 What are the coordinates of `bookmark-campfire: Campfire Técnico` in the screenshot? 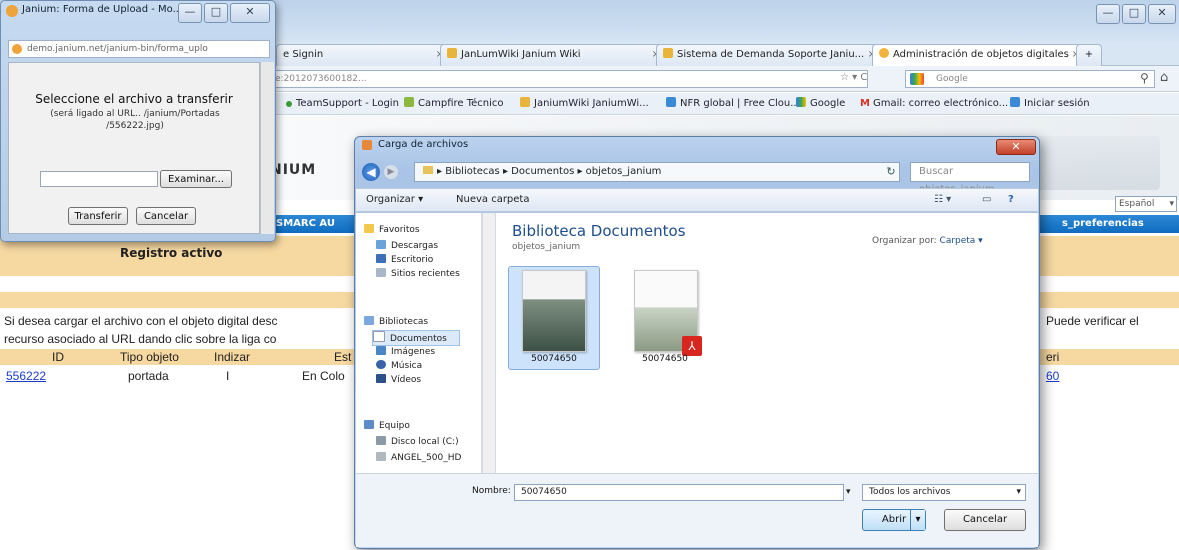 It's located at (454, 104).